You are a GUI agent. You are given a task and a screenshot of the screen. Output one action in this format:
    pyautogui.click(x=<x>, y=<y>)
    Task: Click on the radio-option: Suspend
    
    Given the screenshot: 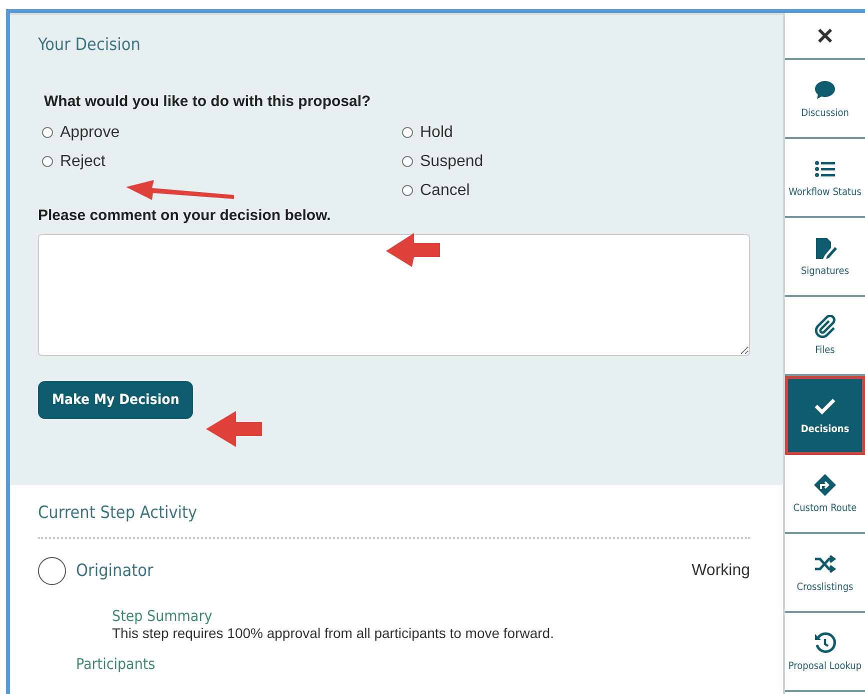 What is the action you would take?
    pyautogui.click(x=502, y=161)
    